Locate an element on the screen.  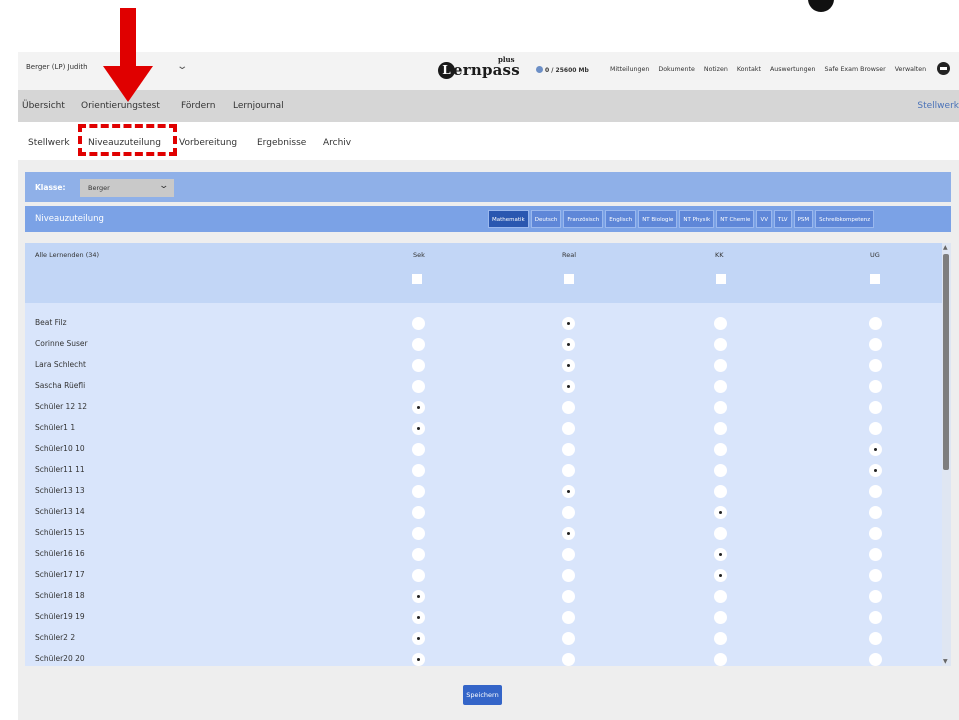
select-all-sek-checkbox is located at coordinates (417, 279).